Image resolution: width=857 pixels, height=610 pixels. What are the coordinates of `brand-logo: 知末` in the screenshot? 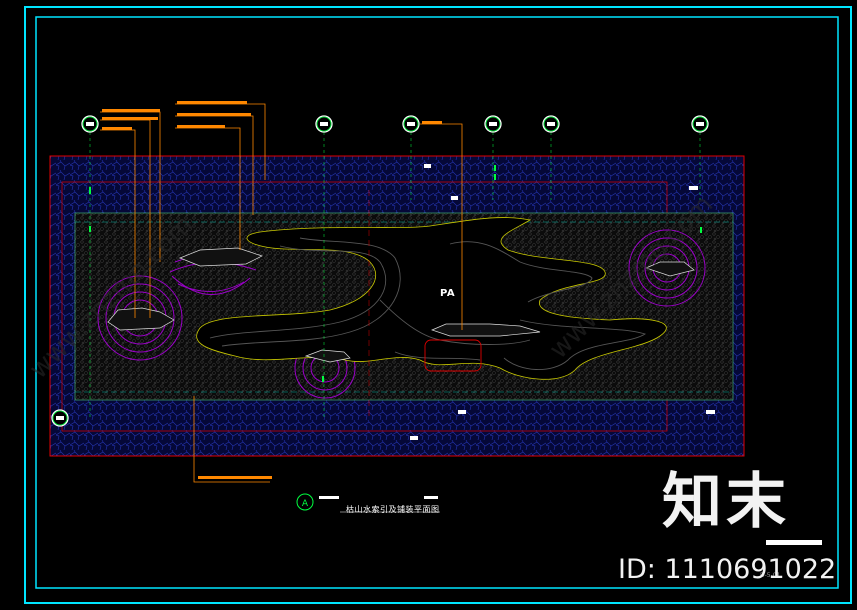 It's located at (726, 502).